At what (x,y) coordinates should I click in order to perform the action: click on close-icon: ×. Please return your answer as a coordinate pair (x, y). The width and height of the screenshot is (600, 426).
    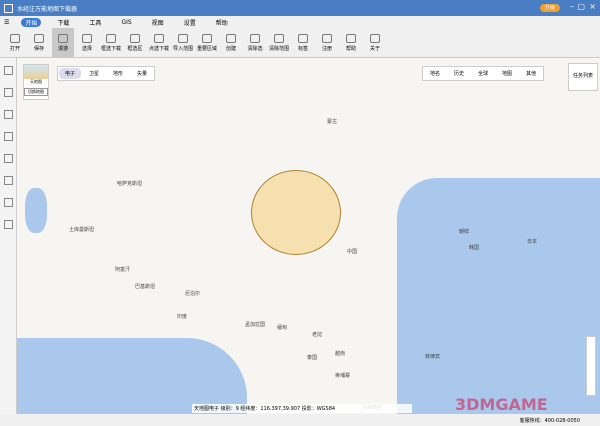
    Looking at the image, I should click on (592, 6).